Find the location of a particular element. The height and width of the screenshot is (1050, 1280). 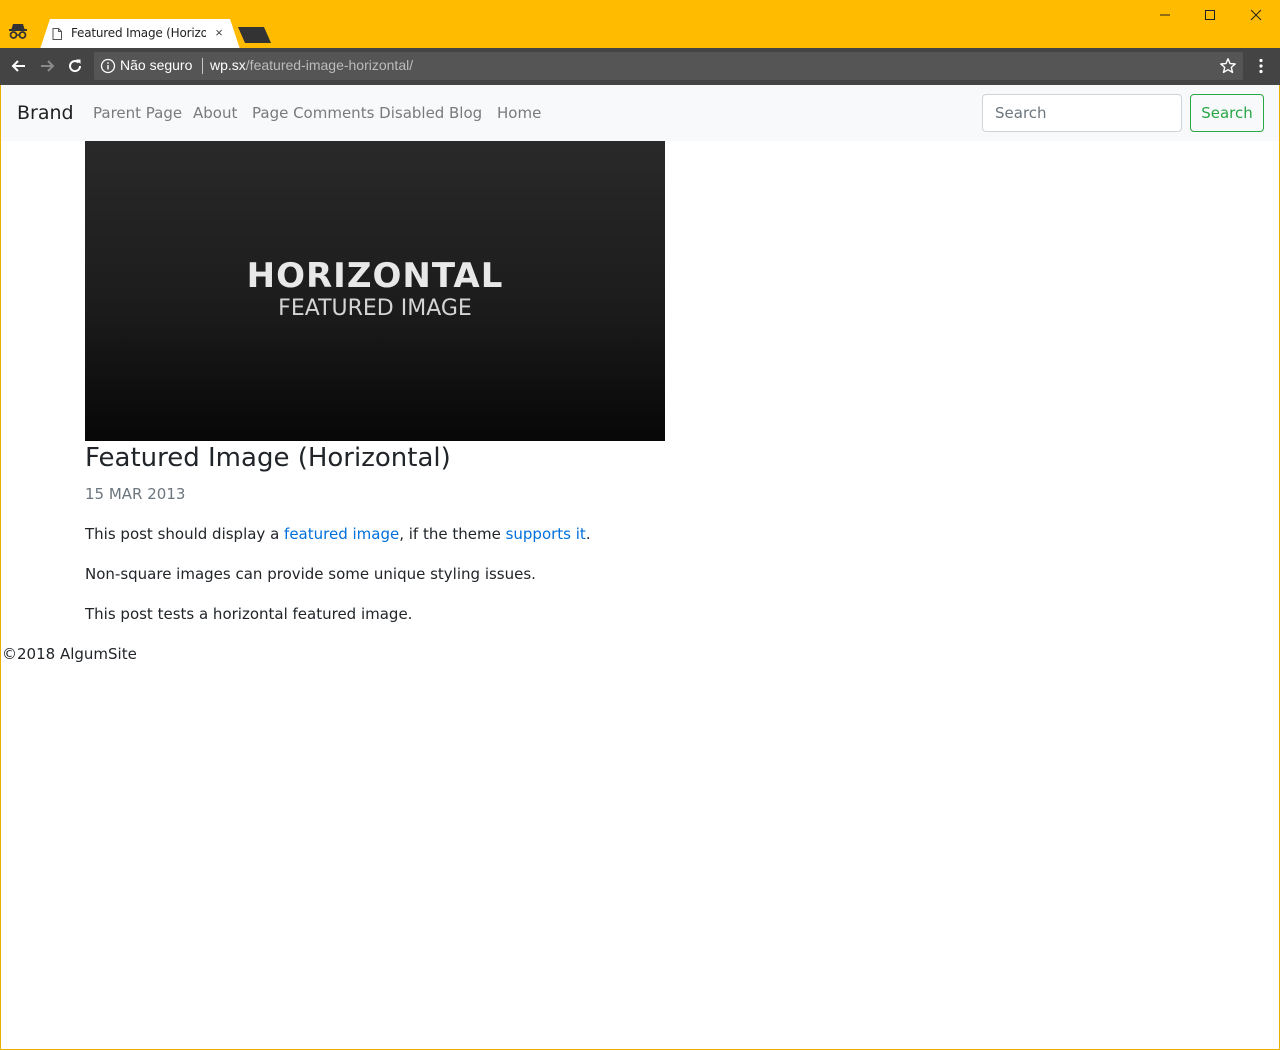

info-icon is located at coordinates (108, 66).